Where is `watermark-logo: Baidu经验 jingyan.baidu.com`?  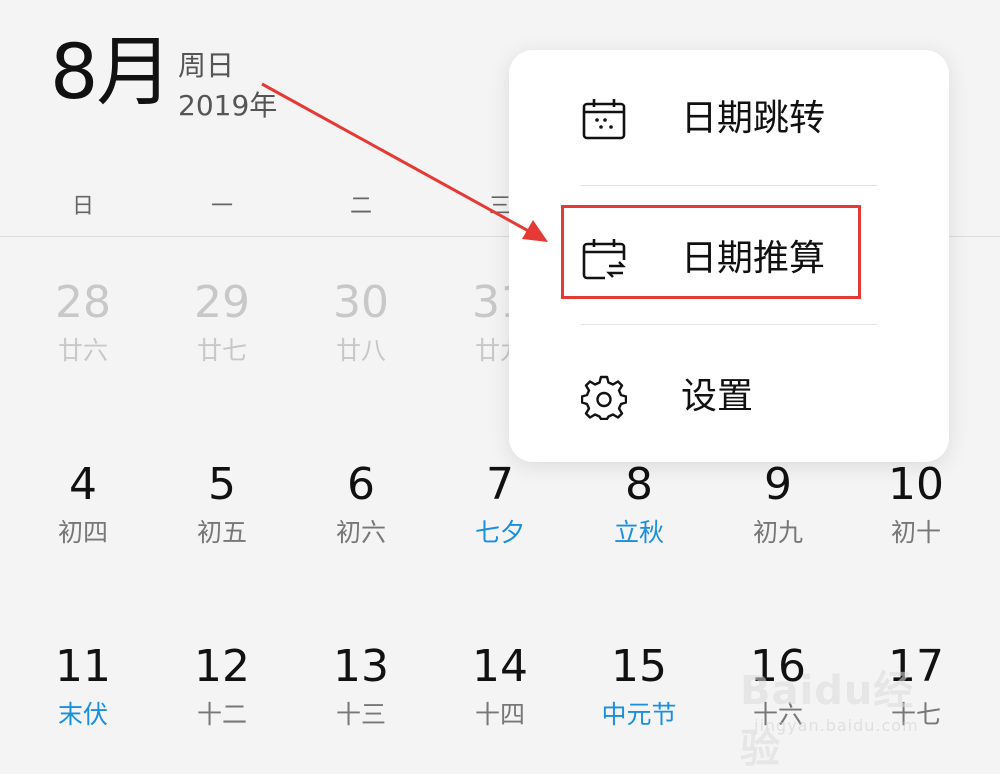
watermark-logo: Baidu经验 jingyan.baidu.com is located at coordinates (845, 711).